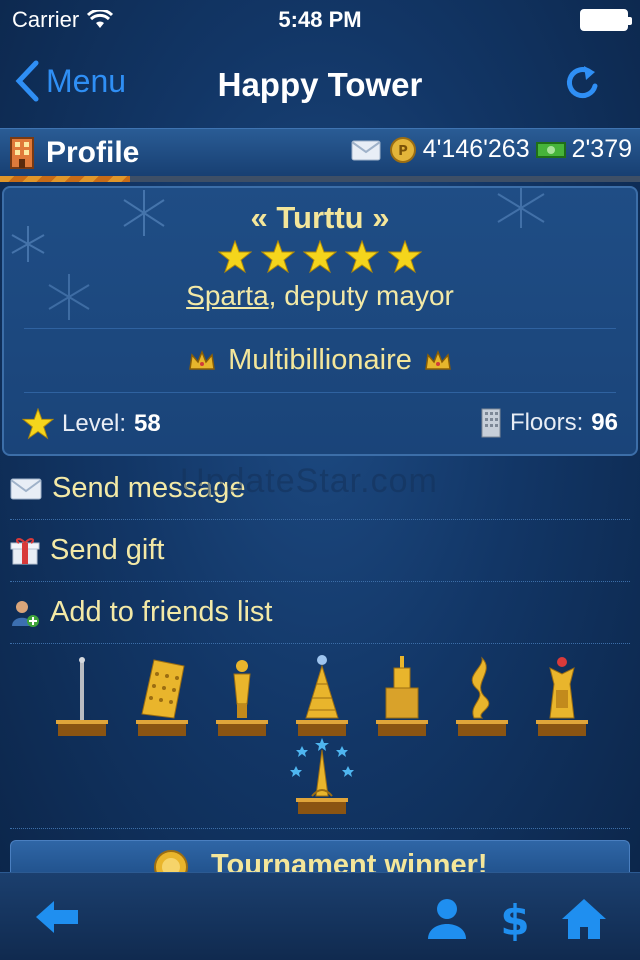  I want to click on tab-bar: $, so click(320, 916).